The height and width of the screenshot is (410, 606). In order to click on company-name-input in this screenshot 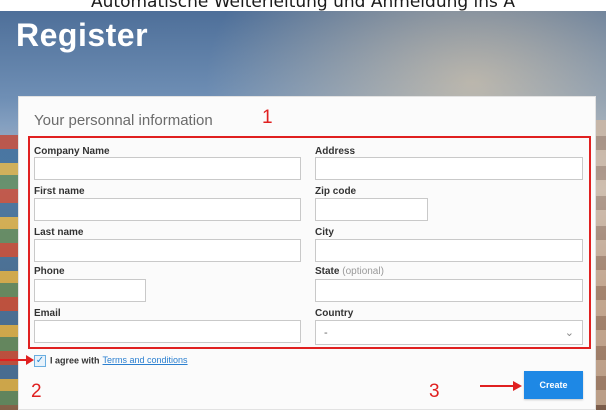, I will do `click(167, 168)`.